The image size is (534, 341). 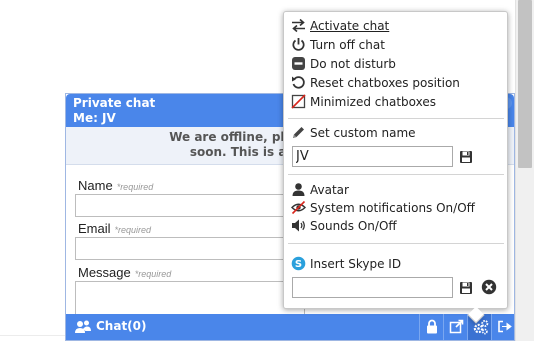 What do you see at coordinates (153, 274) in the screenshot?
I see `message-required: *required` at bounding box center [153, 274].